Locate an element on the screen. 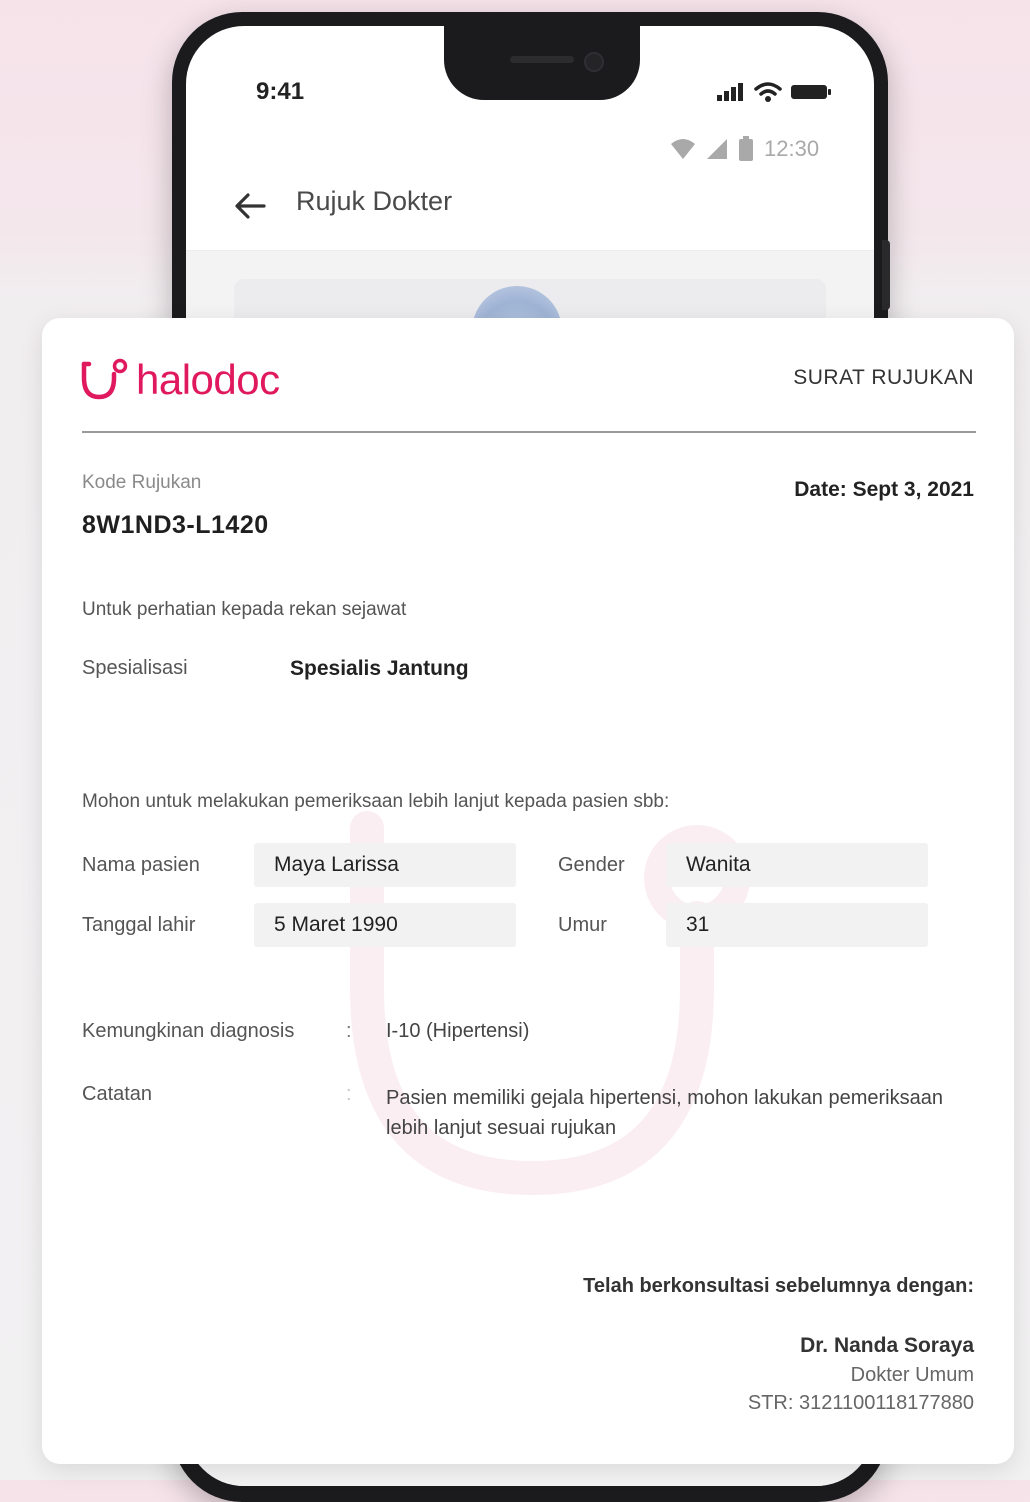 The width and height of the screenshot is (1030, 1502). halodoc-stethoscope-logo is located at coordinates (104, 379).